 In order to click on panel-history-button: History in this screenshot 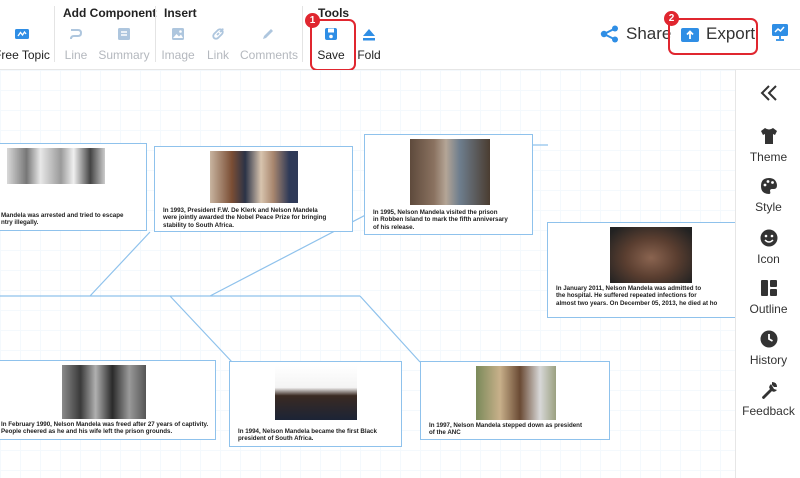, I will do `click(768, 348)`.